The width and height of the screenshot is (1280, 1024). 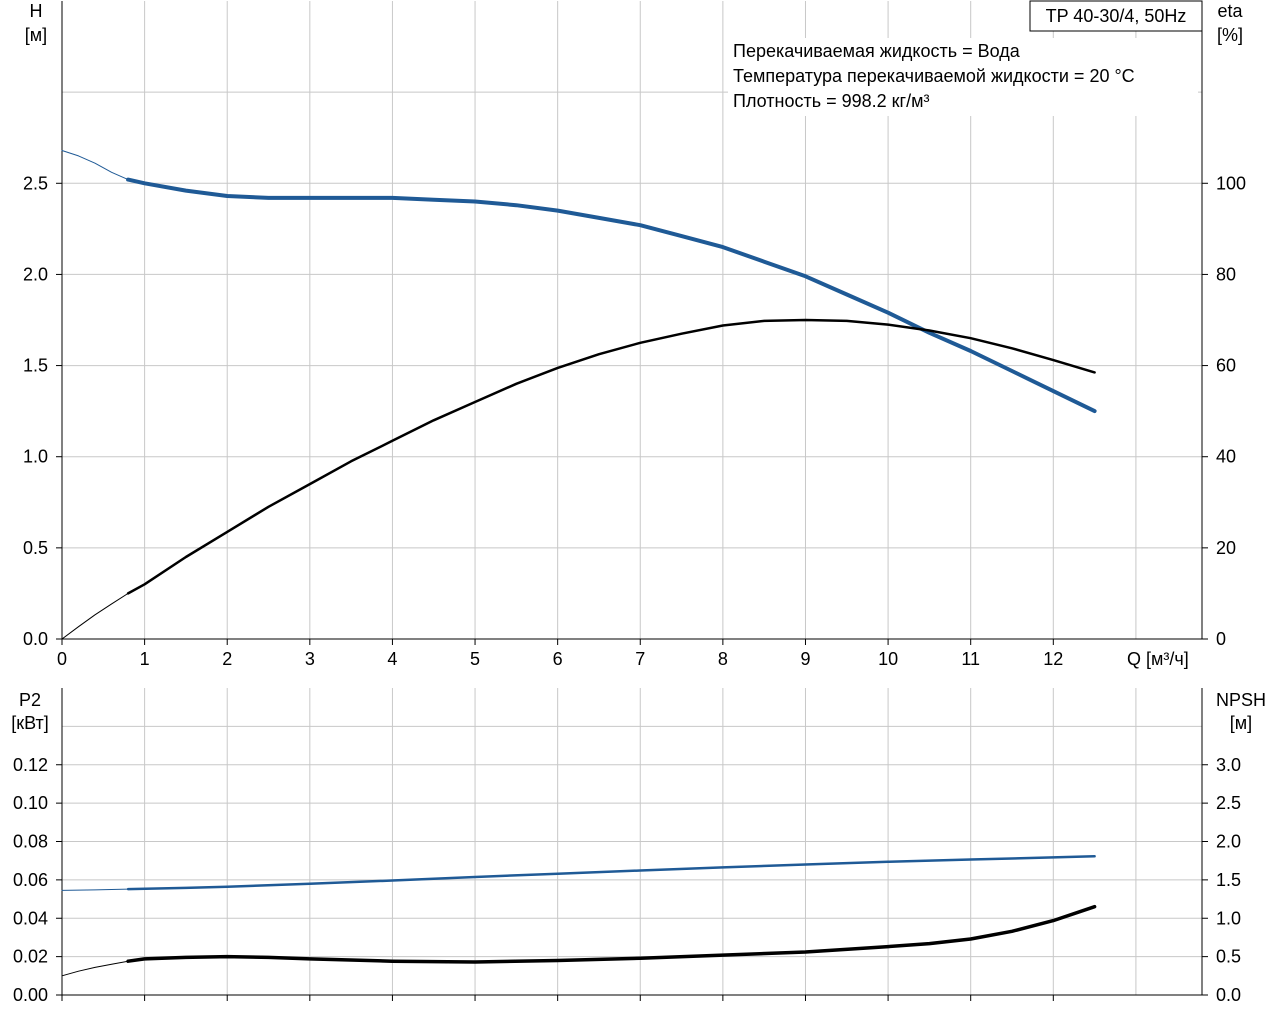 I want to click on bottom-right-tick-label: 2.0, so click(x=1228, y=842).